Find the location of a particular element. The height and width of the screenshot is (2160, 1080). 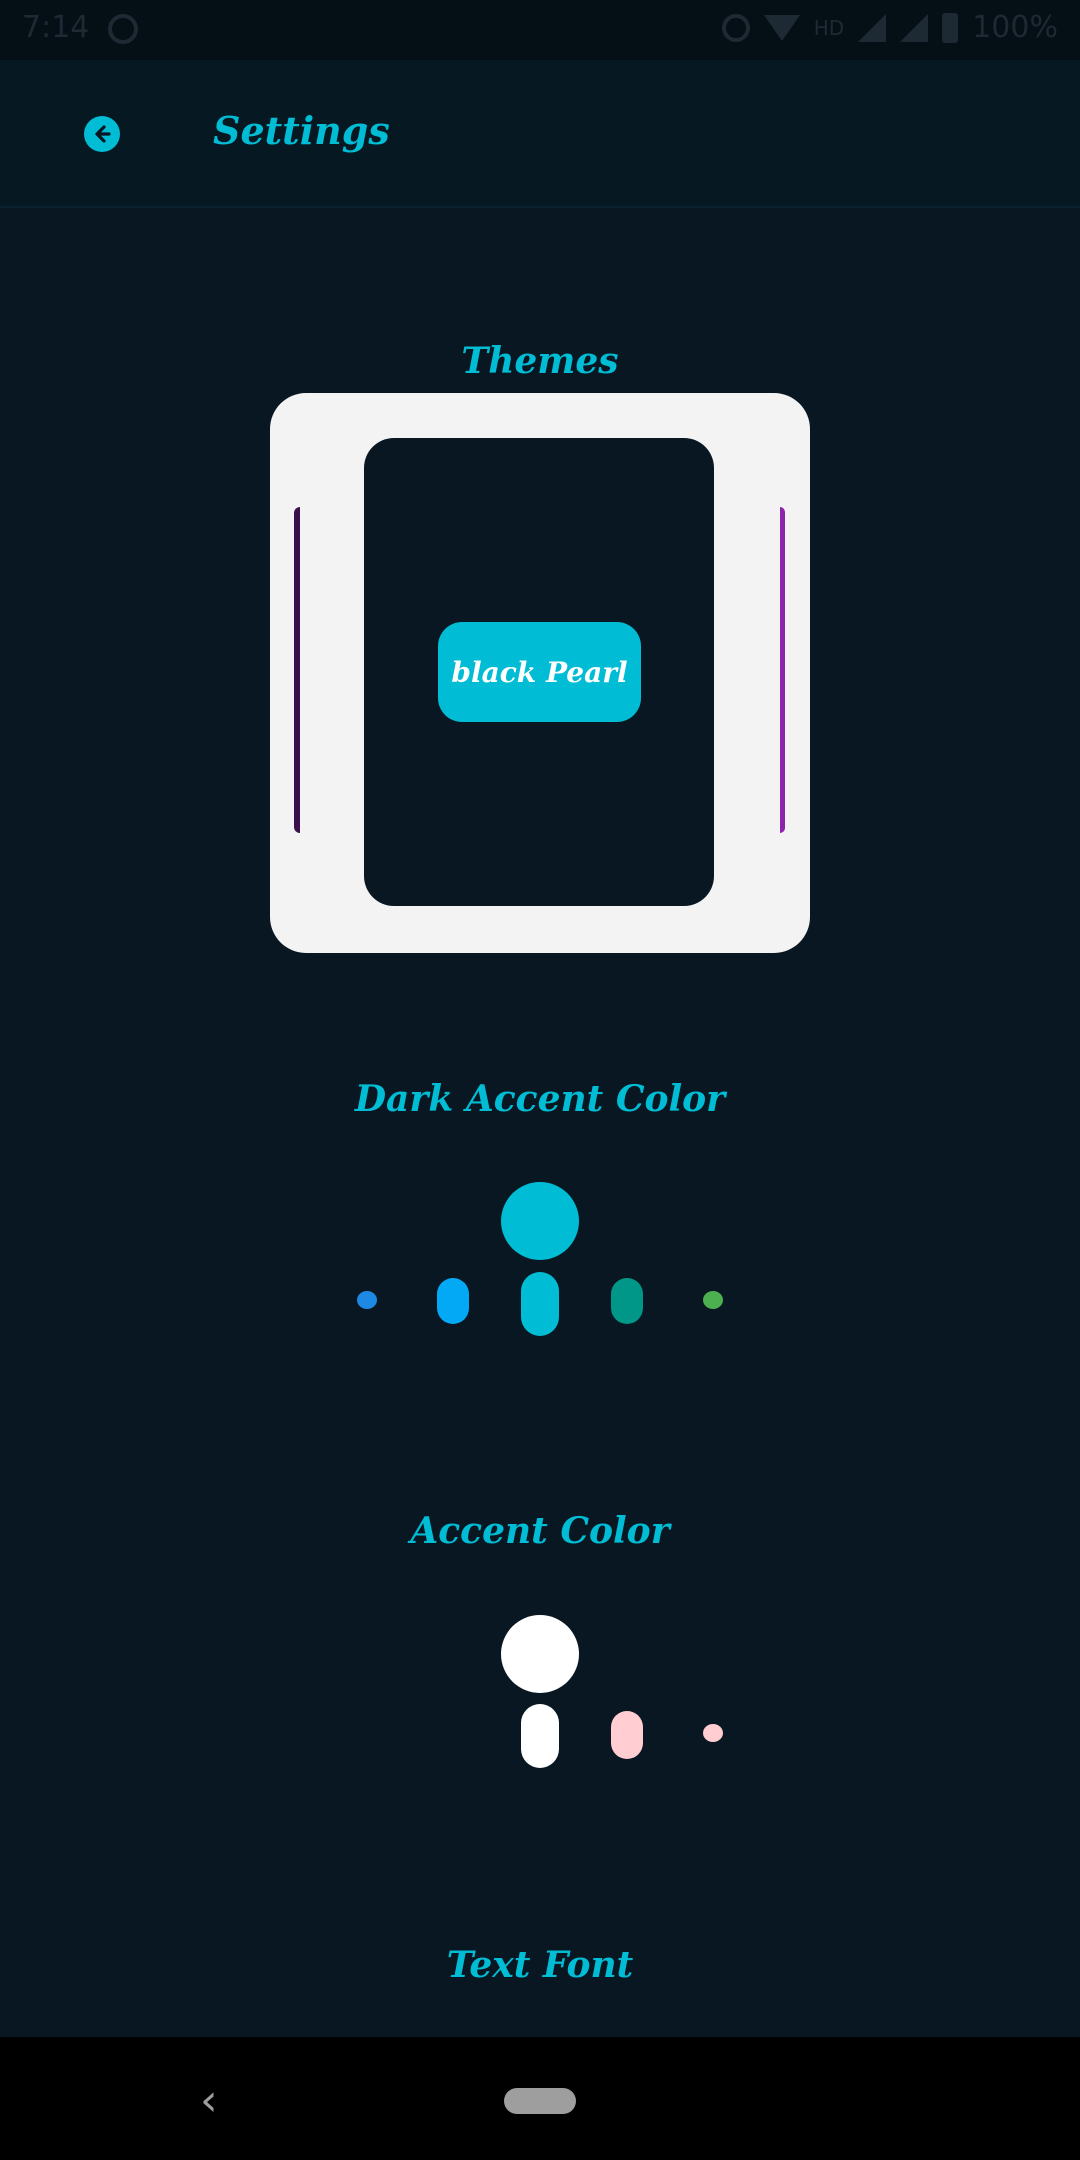

page-title: Settings is located at coordinates (301, 130).